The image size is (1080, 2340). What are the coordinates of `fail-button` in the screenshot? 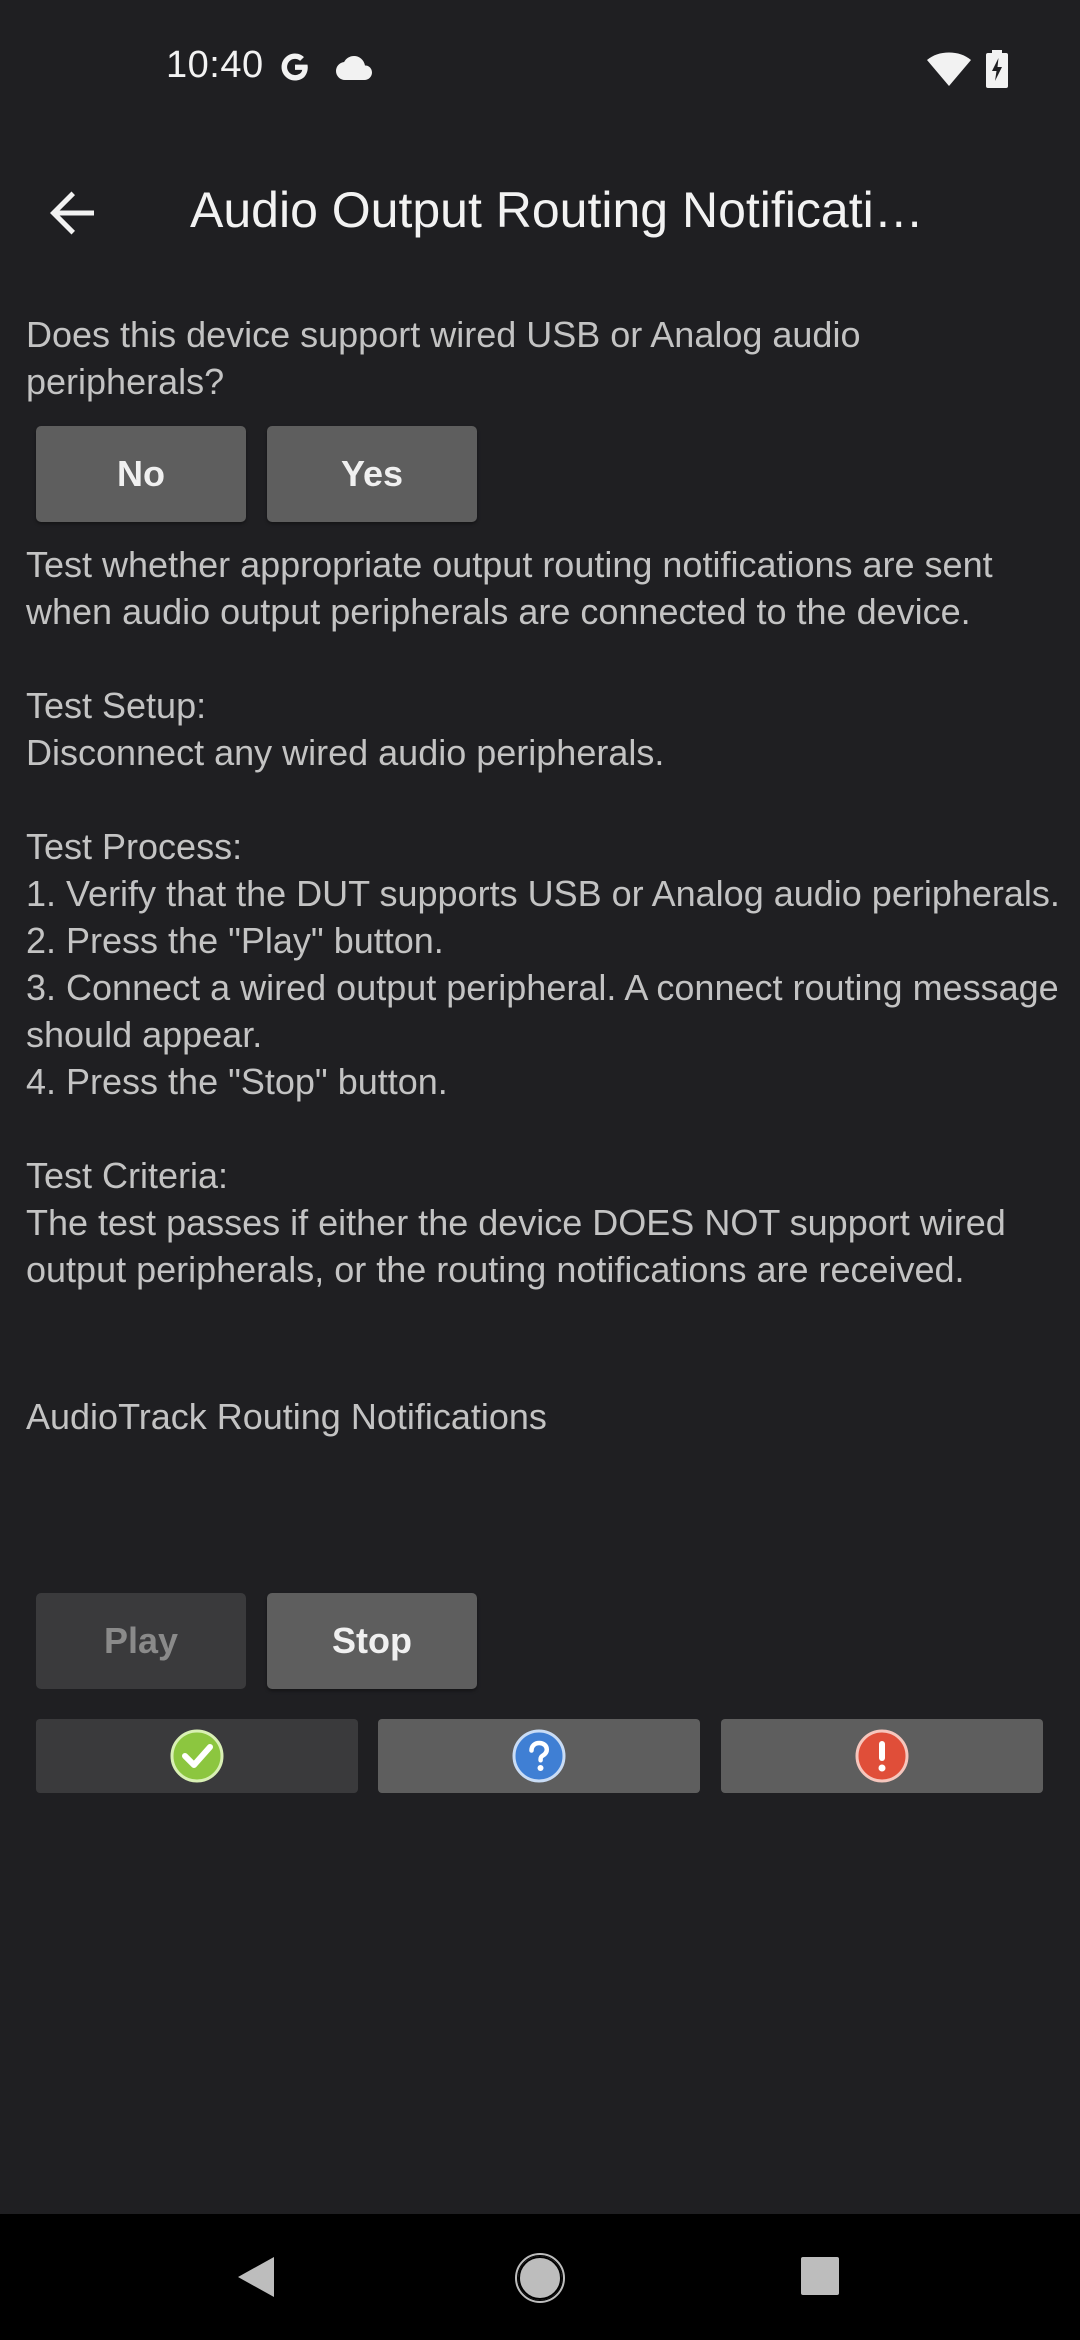 It's located at (882, 1756).